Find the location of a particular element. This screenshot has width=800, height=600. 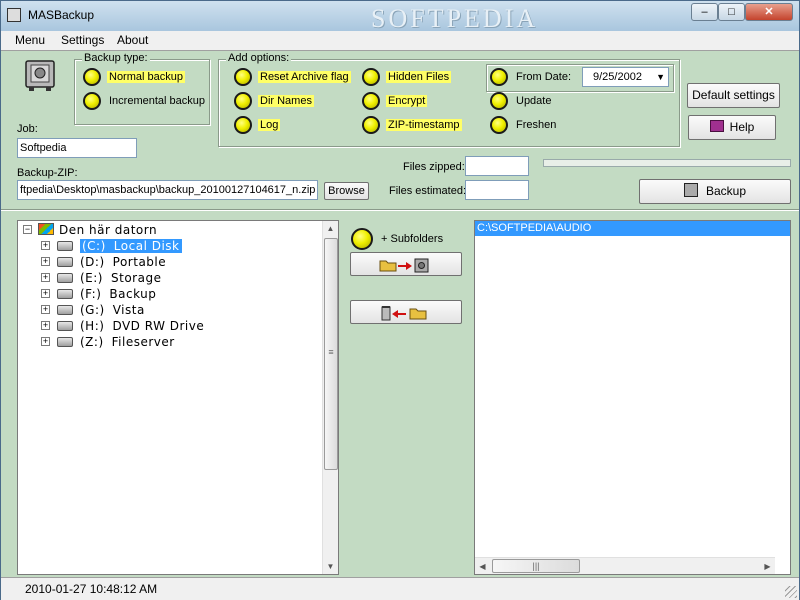

freshen-led-icon is located at coordinates (499, 125).